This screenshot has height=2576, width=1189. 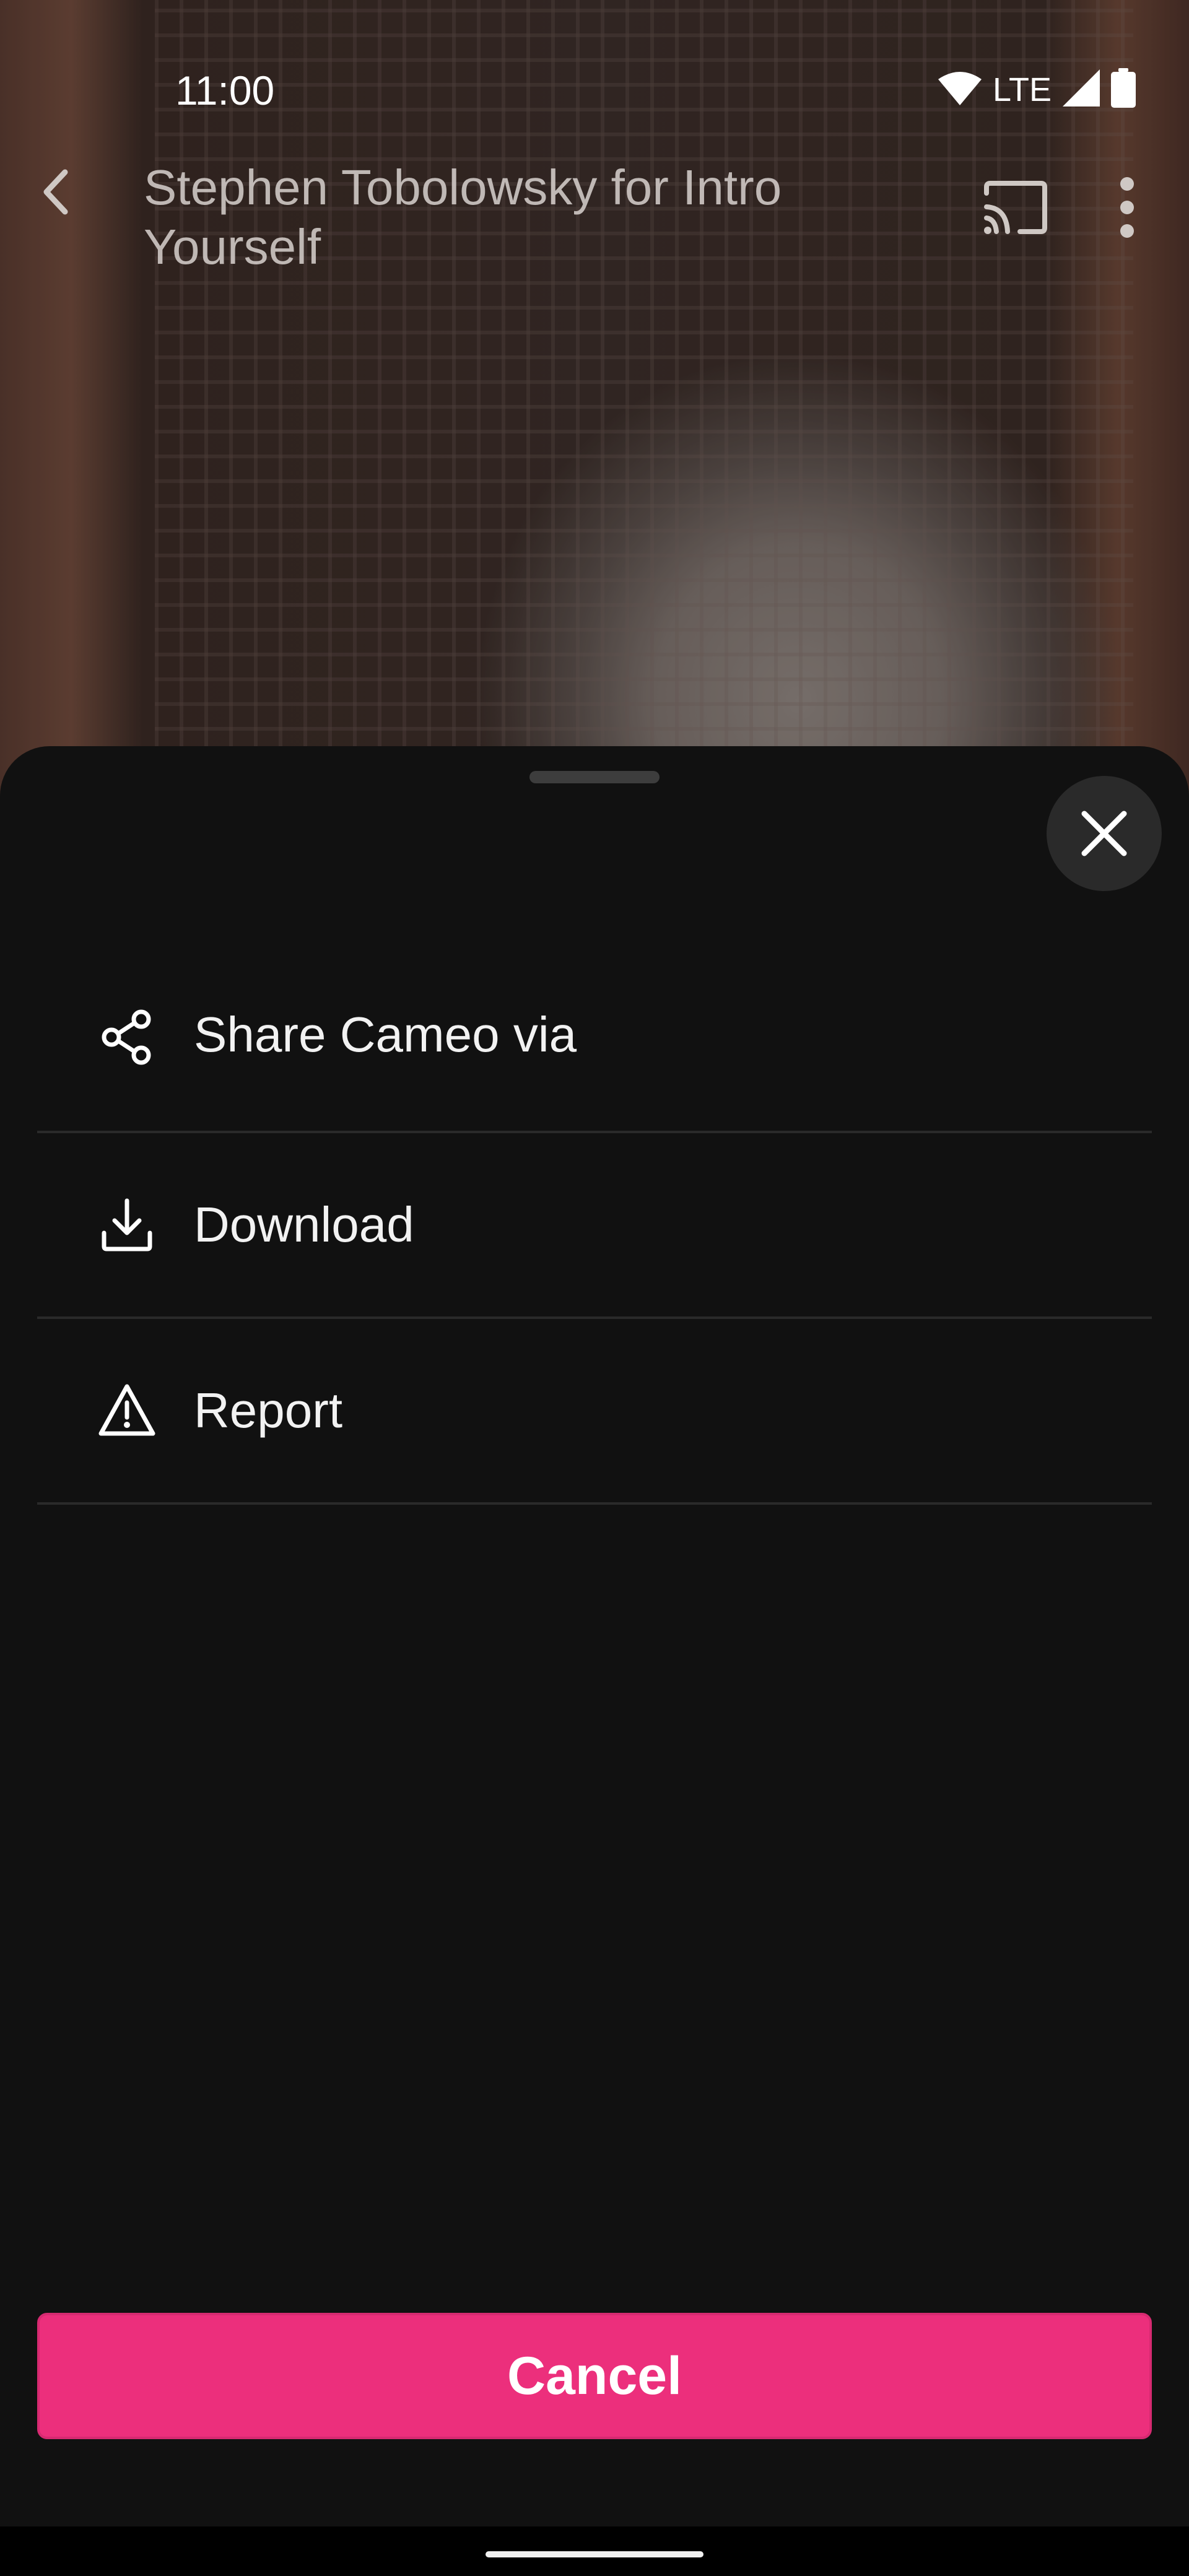 I want to click on menu-item-label: Report, so click(x=268, y=1410).